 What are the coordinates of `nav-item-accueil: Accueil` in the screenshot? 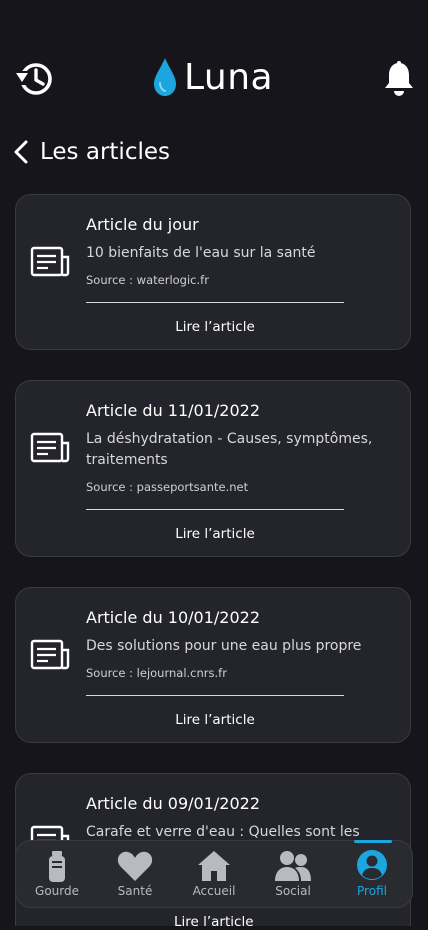 It's located at (214, 875).